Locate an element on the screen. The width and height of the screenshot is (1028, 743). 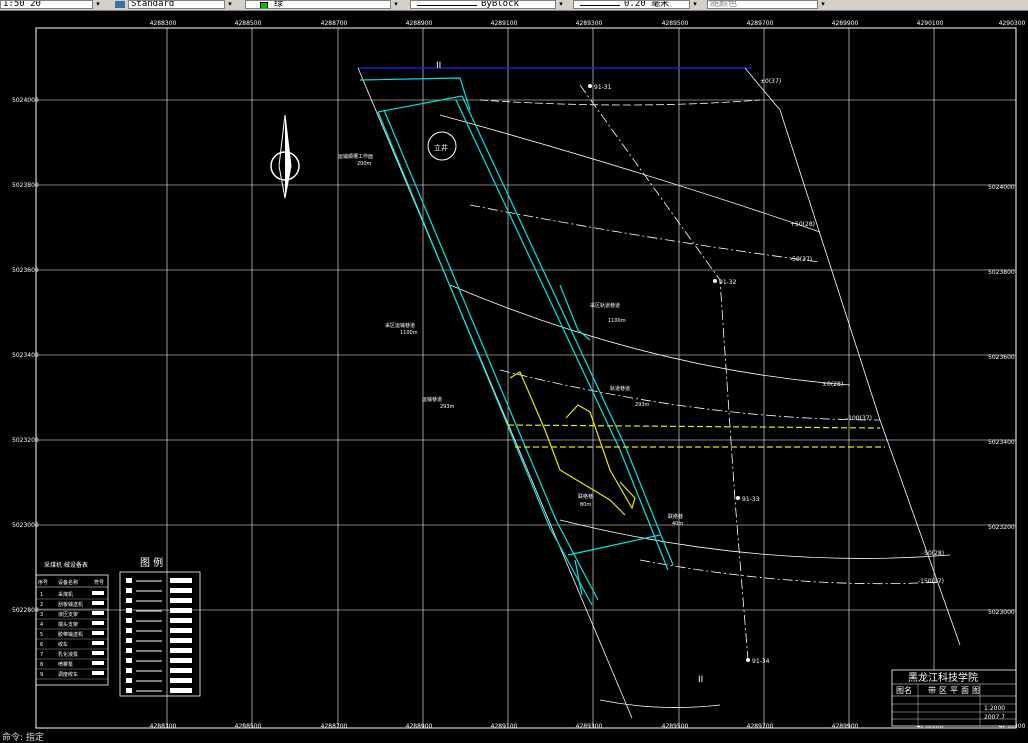
coal-seam-workface is located at coordinates (696, 443).